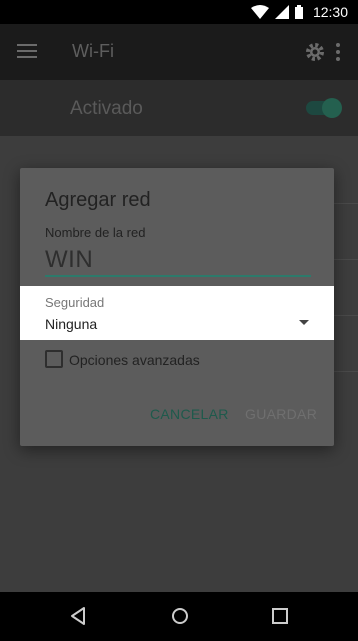  What do you see at coordinates (304, 322) in the screenshot?
I see `dropdown-arrow-icon` at bounding box center [304, 322].